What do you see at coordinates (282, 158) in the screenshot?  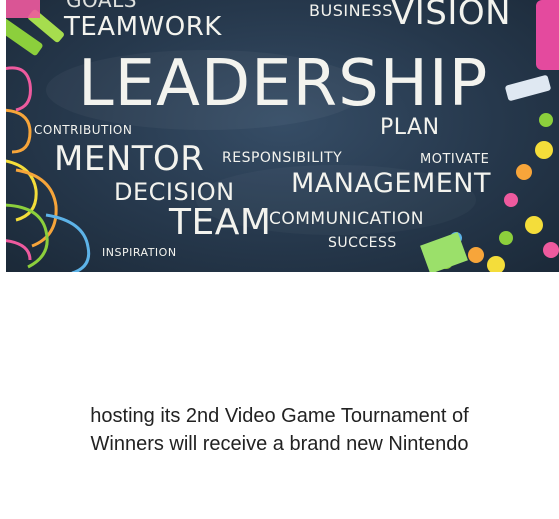 I see `word-responsibility: RESPONSIBILITY` at bounding box center [282, 158].